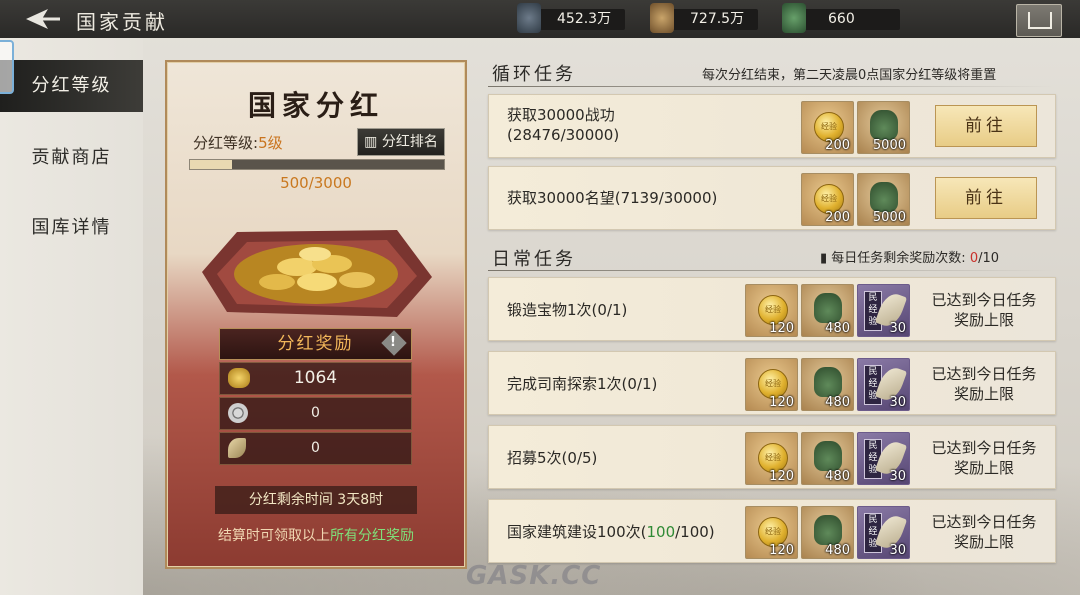 This screenshot has width=1080, height=595. Describe the element at coordinates (315, 396) in the screenshot. I see `bonus-rewards-box: 分红奖励 ! 1064 0 0` at that location.